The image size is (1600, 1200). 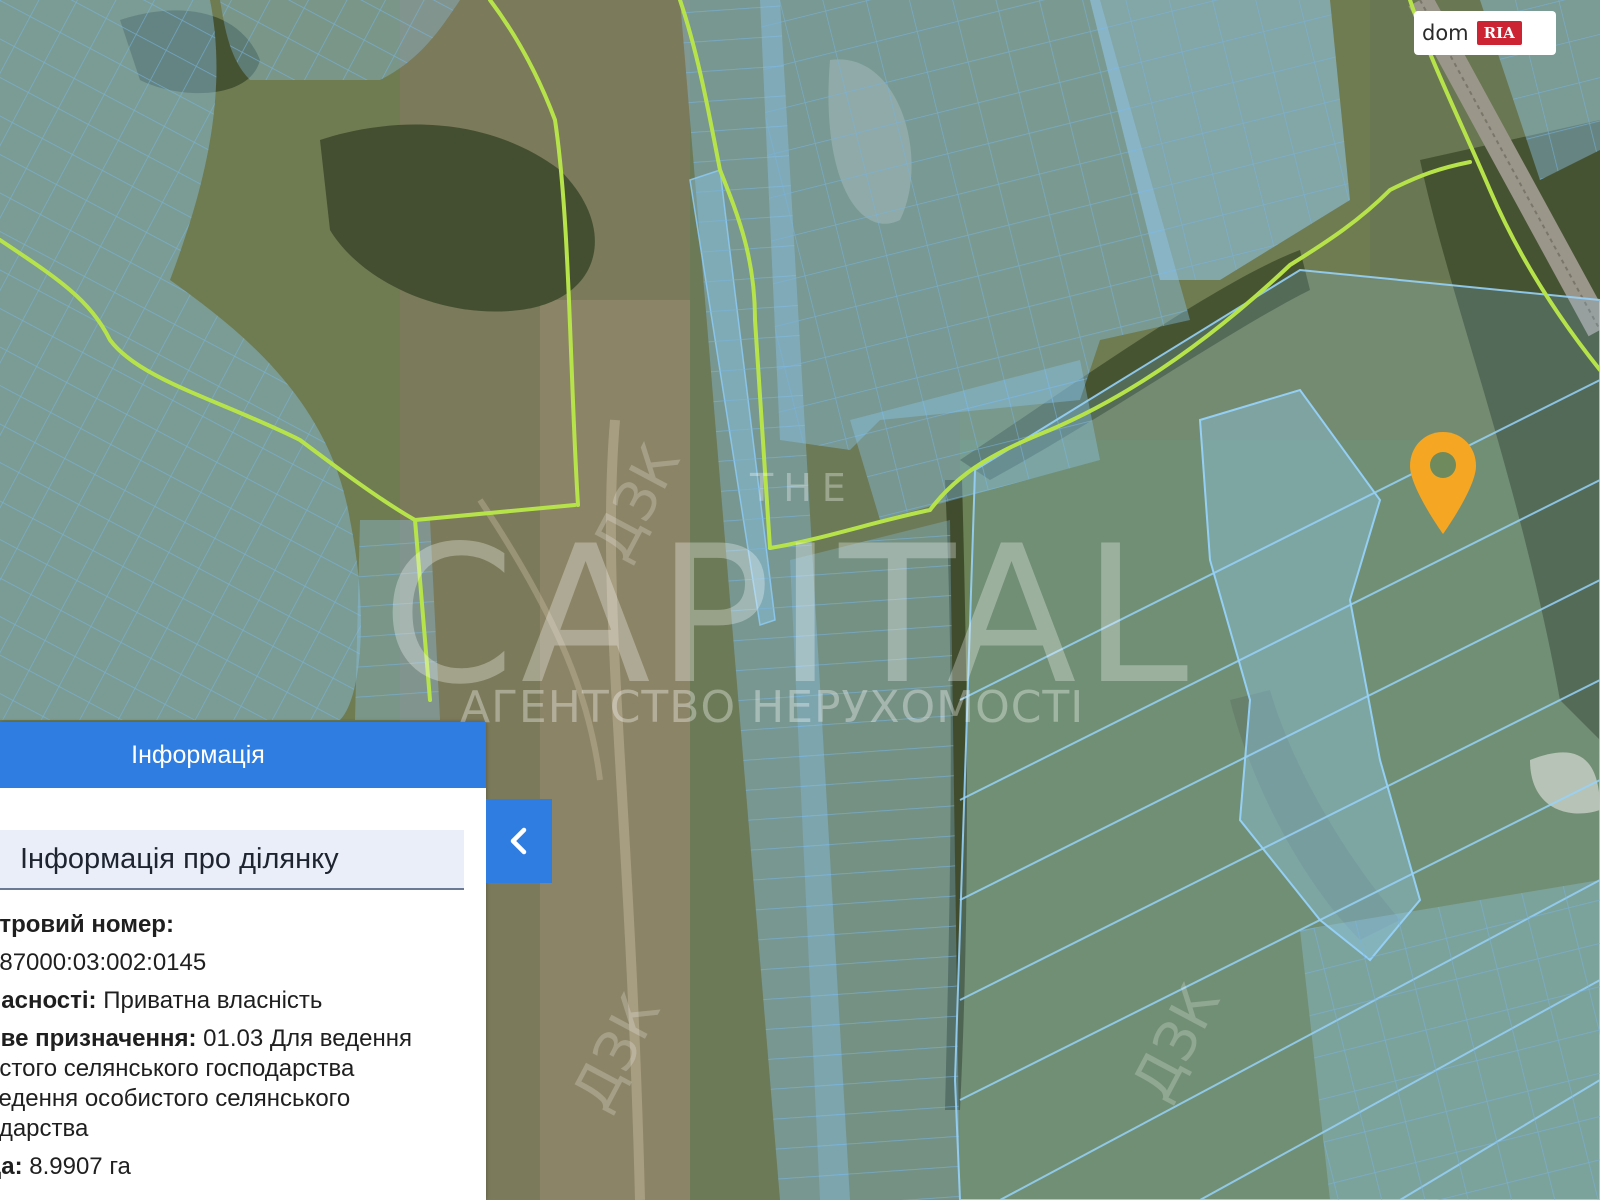 I want to click on area-value: 8.9907 га, so click(x=80, y=1166).